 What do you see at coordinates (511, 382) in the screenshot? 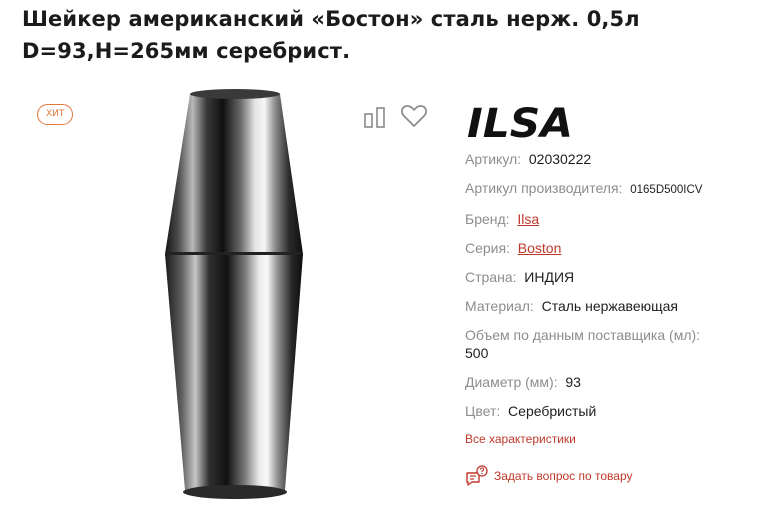
I see `spec-label: Диаметр (мм):` at bounding box center [511, 382].